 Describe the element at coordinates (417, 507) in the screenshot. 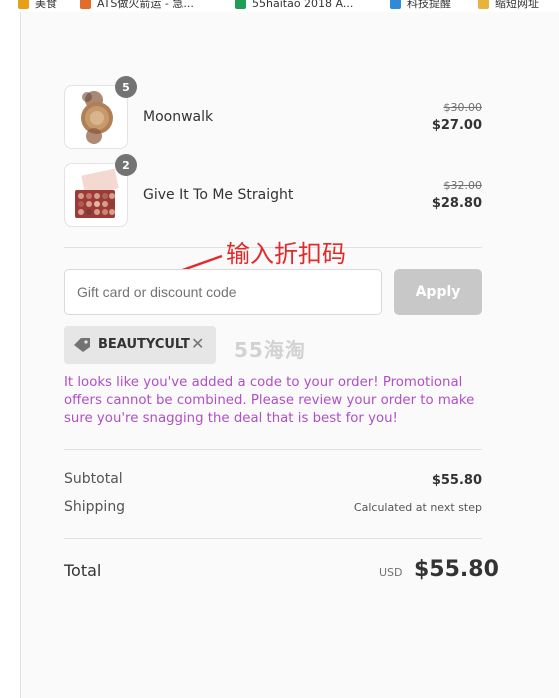

I see `shipping-value: Calculated at next step` at that location.